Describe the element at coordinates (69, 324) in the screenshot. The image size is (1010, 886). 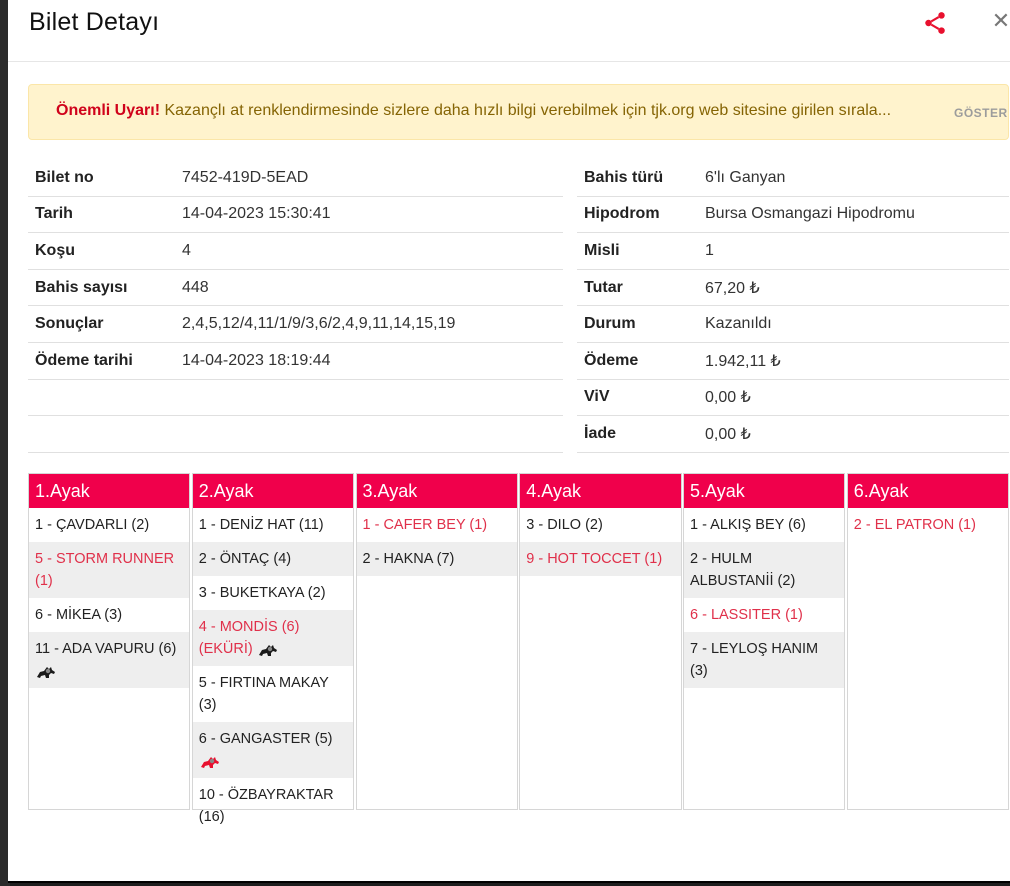
I see `info-key: Sonuçlar` at that location.